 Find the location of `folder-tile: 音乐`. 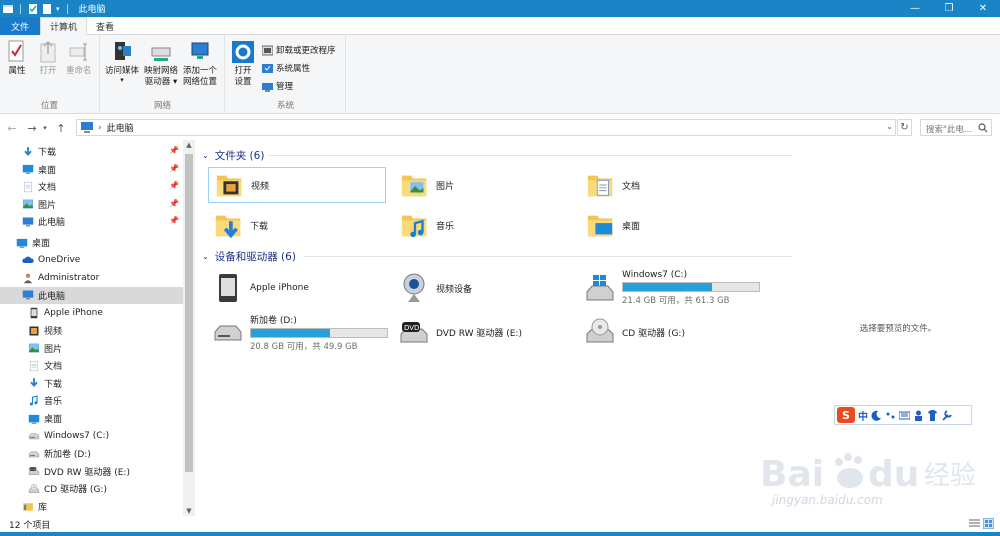

folder-tile: 音乐 is located at coordinates (483, 225).